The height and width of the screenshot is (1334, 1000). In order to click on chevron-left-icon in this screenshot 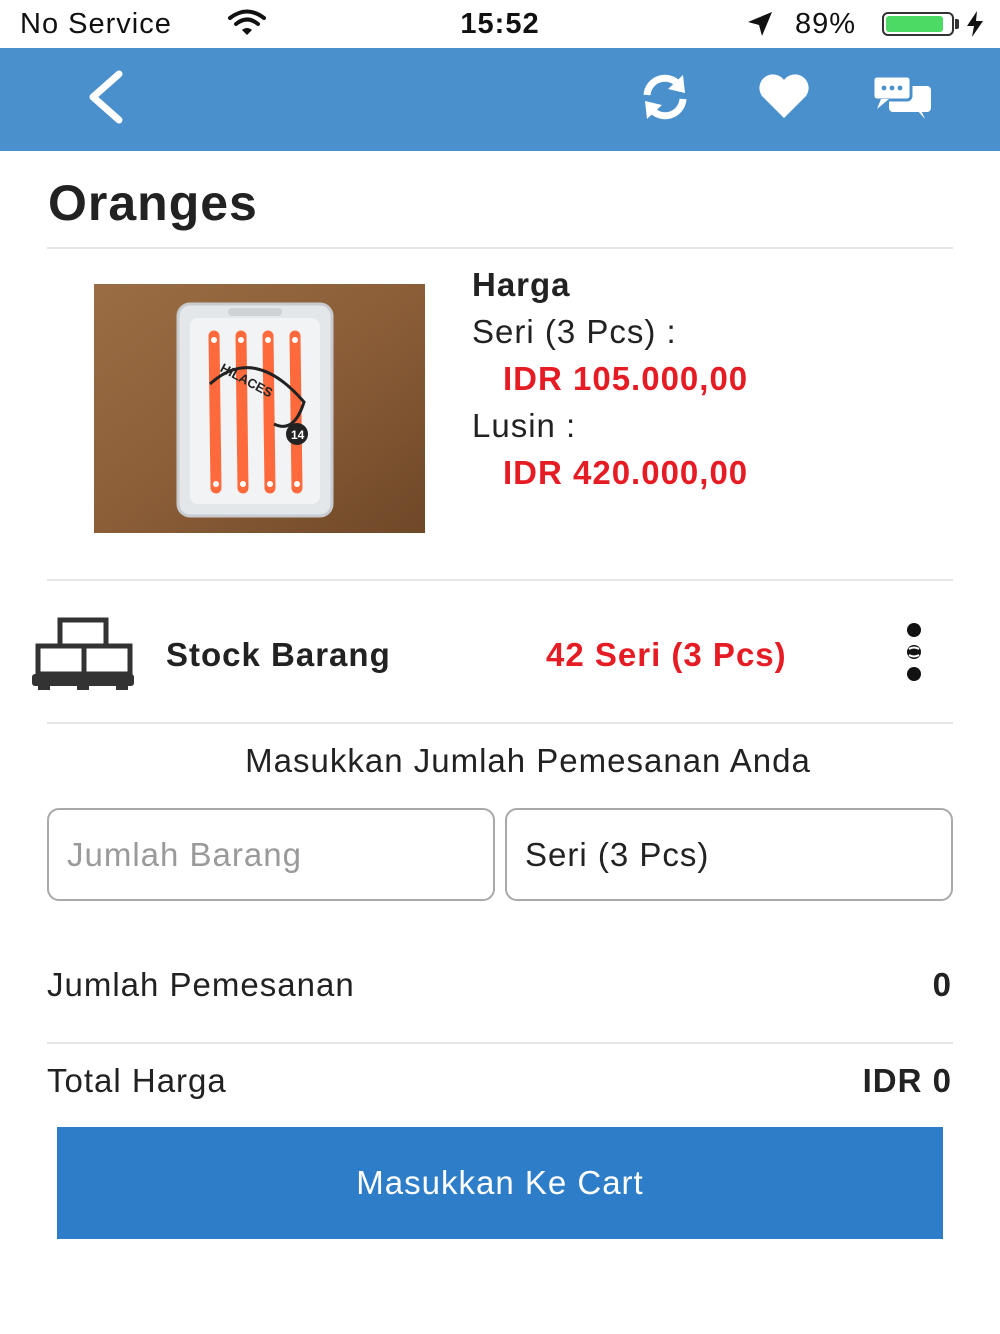, I will do `click(105, 99)`.